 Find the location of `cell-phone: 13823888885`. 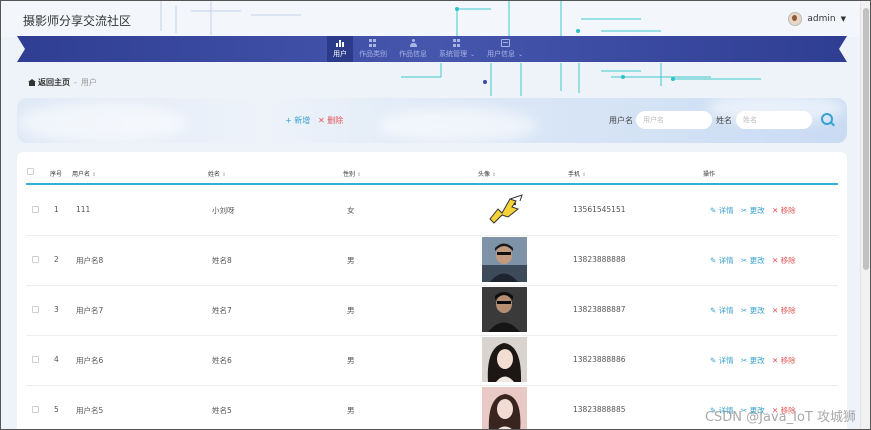

cell-phone: 13823888885 is located at coordinates (599, 409).